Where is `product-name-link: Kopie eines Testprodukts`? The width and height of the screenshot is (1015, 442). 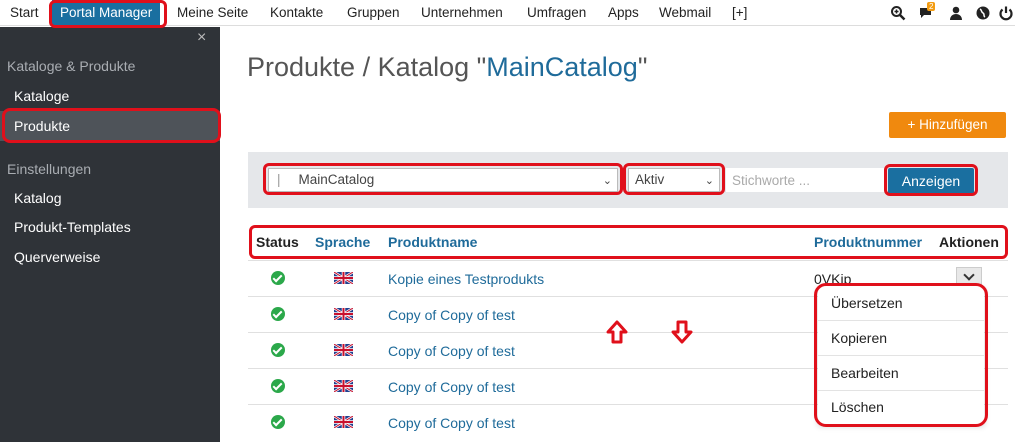 product-name-link: Kopie eines Testprodukts is located at coordinates (466, 279).